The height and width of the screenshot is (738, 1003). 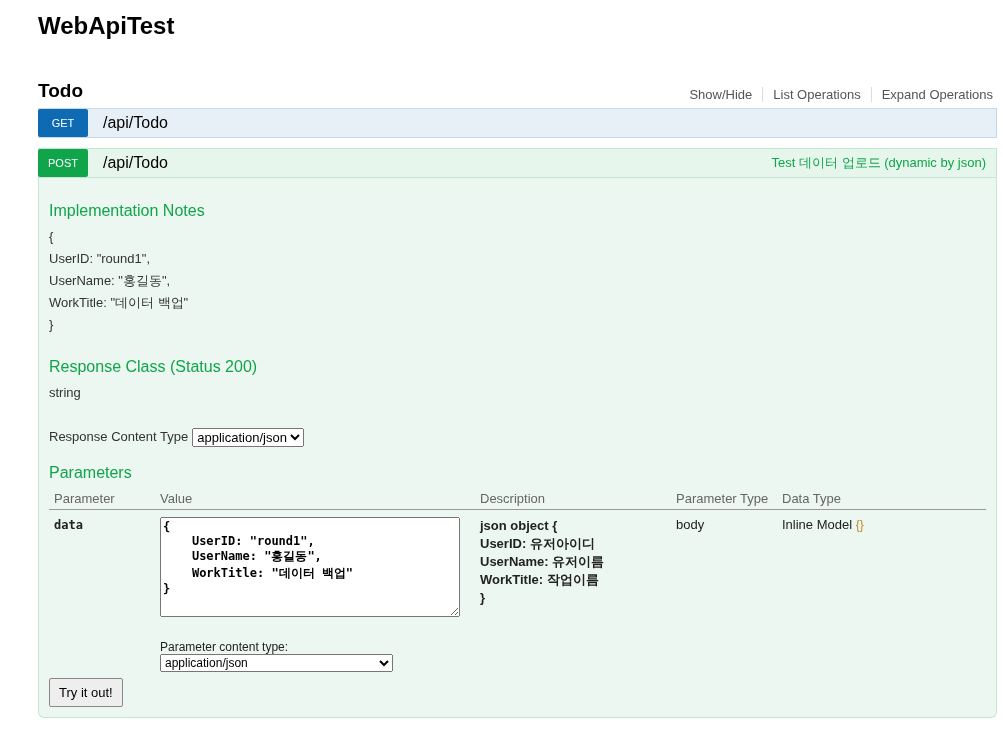 What do you see at coordinates (310, 567) in the screenshot?
I see `parameter-value-field: { UserID: "round1", UserName: "홍길동", WorkTitle: "데이터 백업" }` at bounding box center [310, 567].